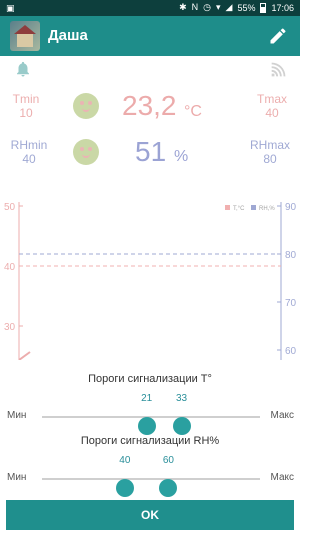 Image resolution: width=320 pixels, height=533 pixels. Describe the element at coordinates (193, 111) in the screenshot. I see `temperature-unit: °C` at that location.